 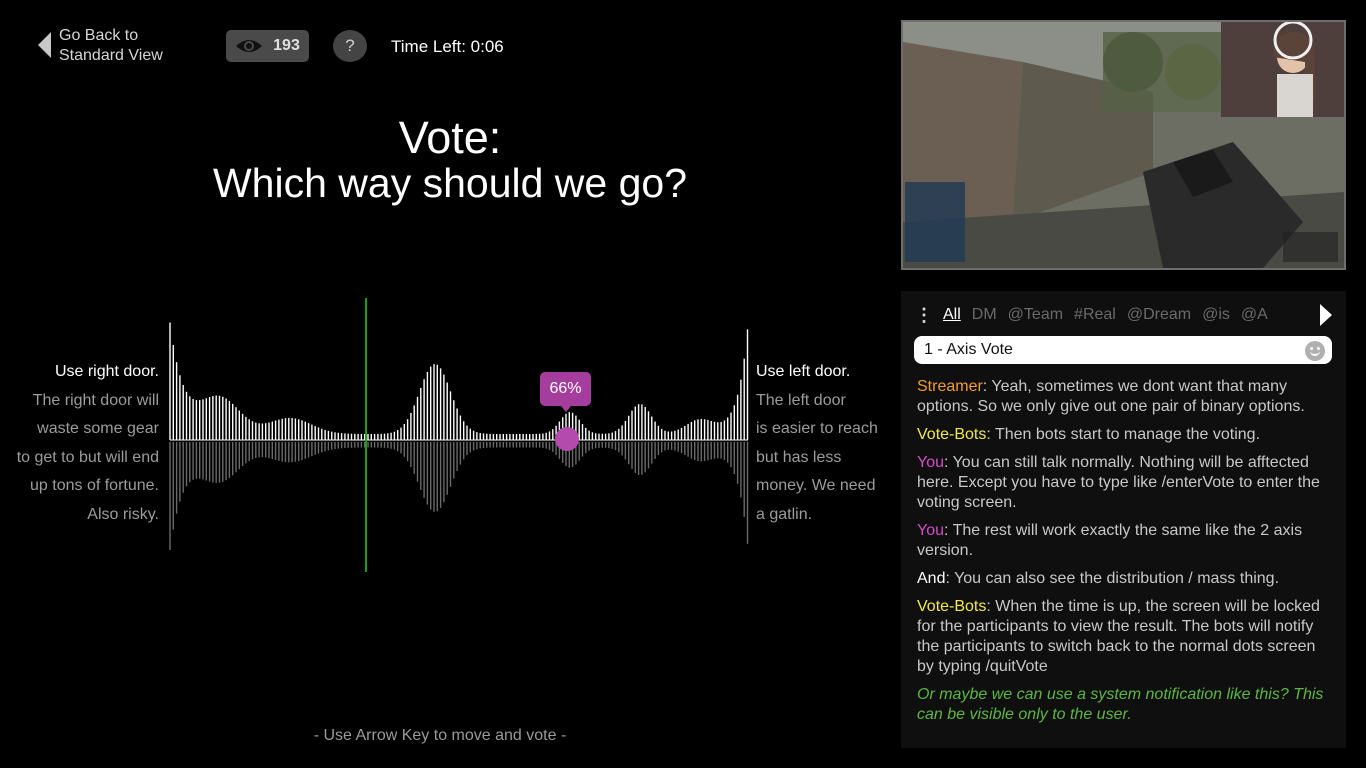 I want to click on vote-percent-badge: 66%, so click(x=565, y=389).